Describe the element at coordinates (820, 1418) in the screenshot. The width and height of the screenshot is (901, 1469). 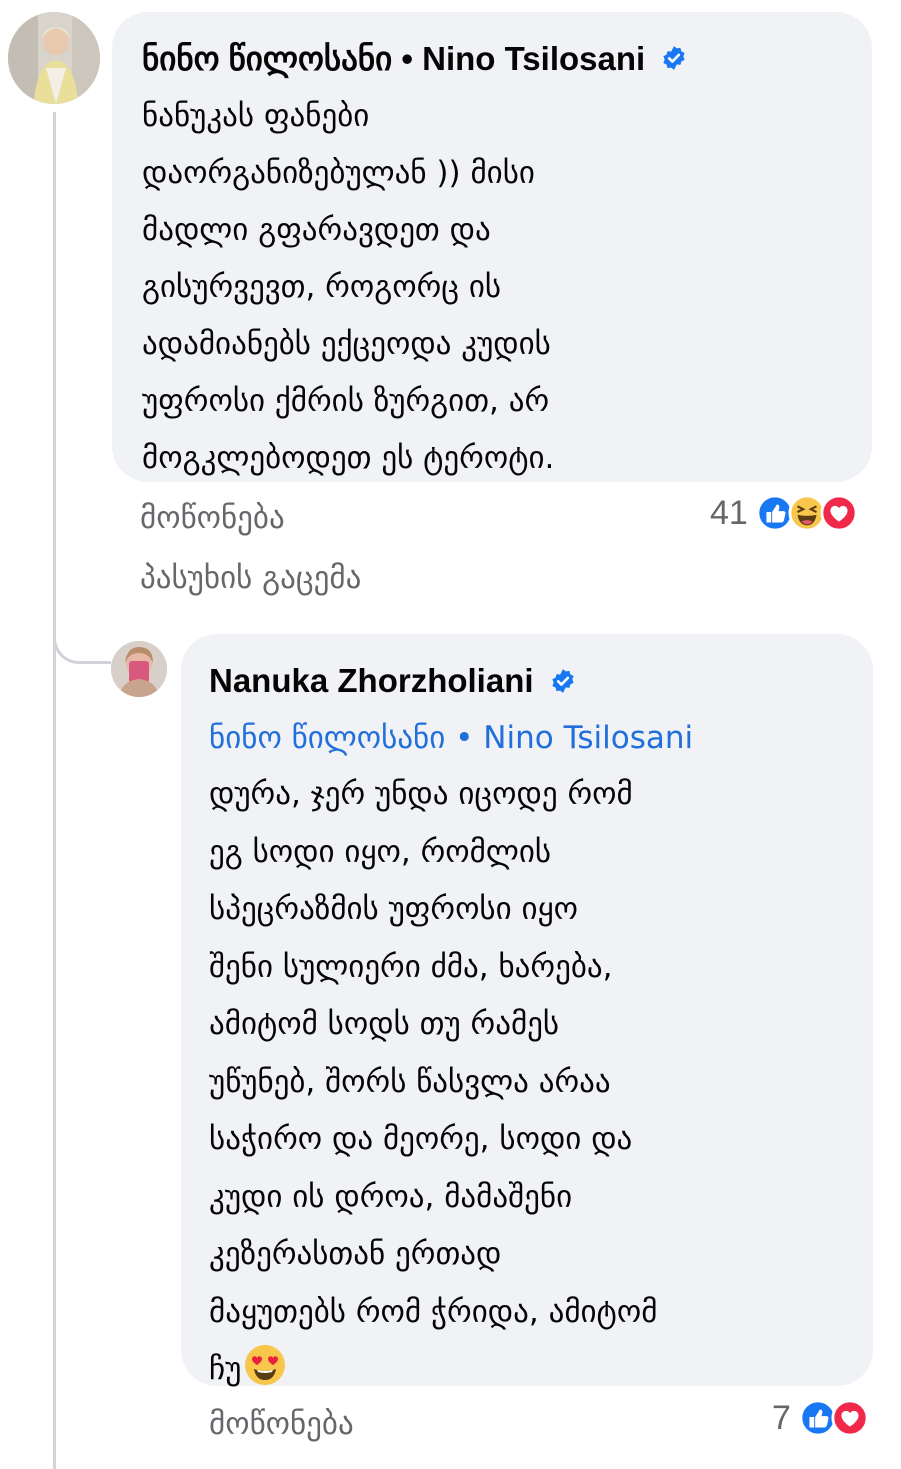
I see `reply-reaction-summary: 7` at that location.